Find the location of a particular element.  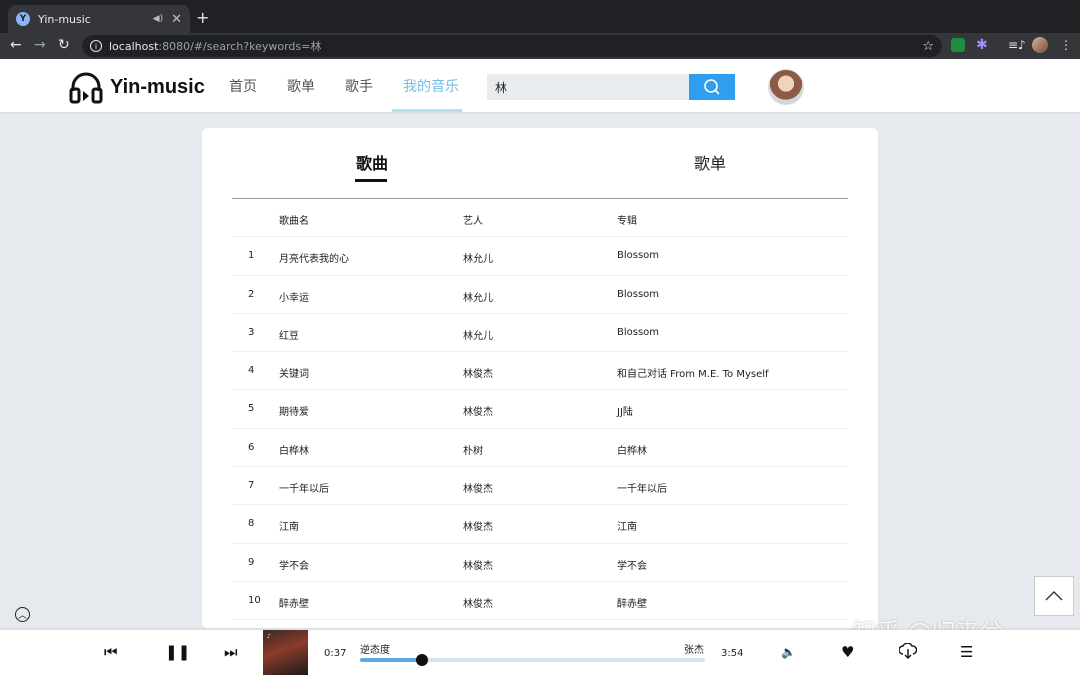

table-row: 7 一千年以后 林俊杰 一千年以后 is located at coordinates (540, 486).